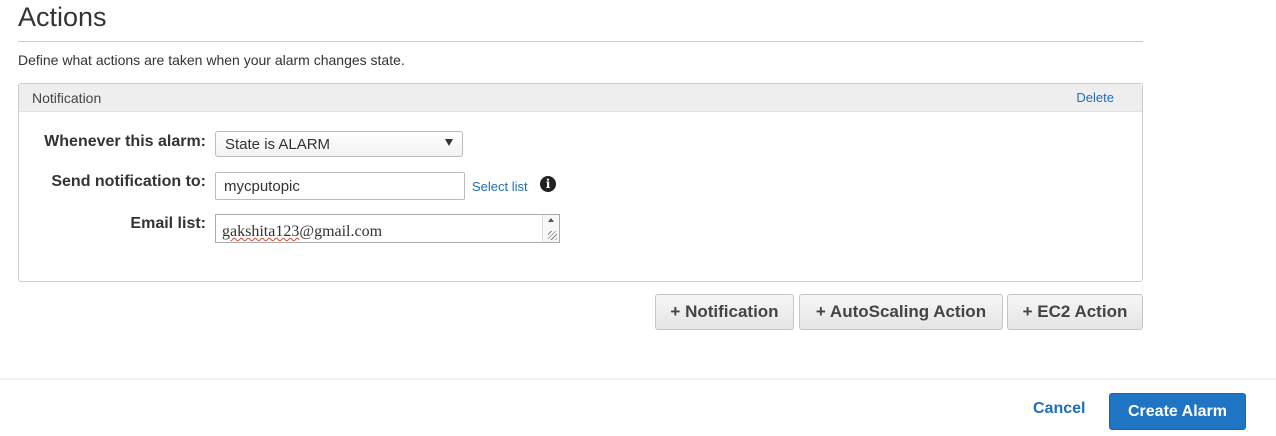 This screenshot has height=436, width=1276. I want to click on alarm-state-value: State is ALARM, so click(278, 144).